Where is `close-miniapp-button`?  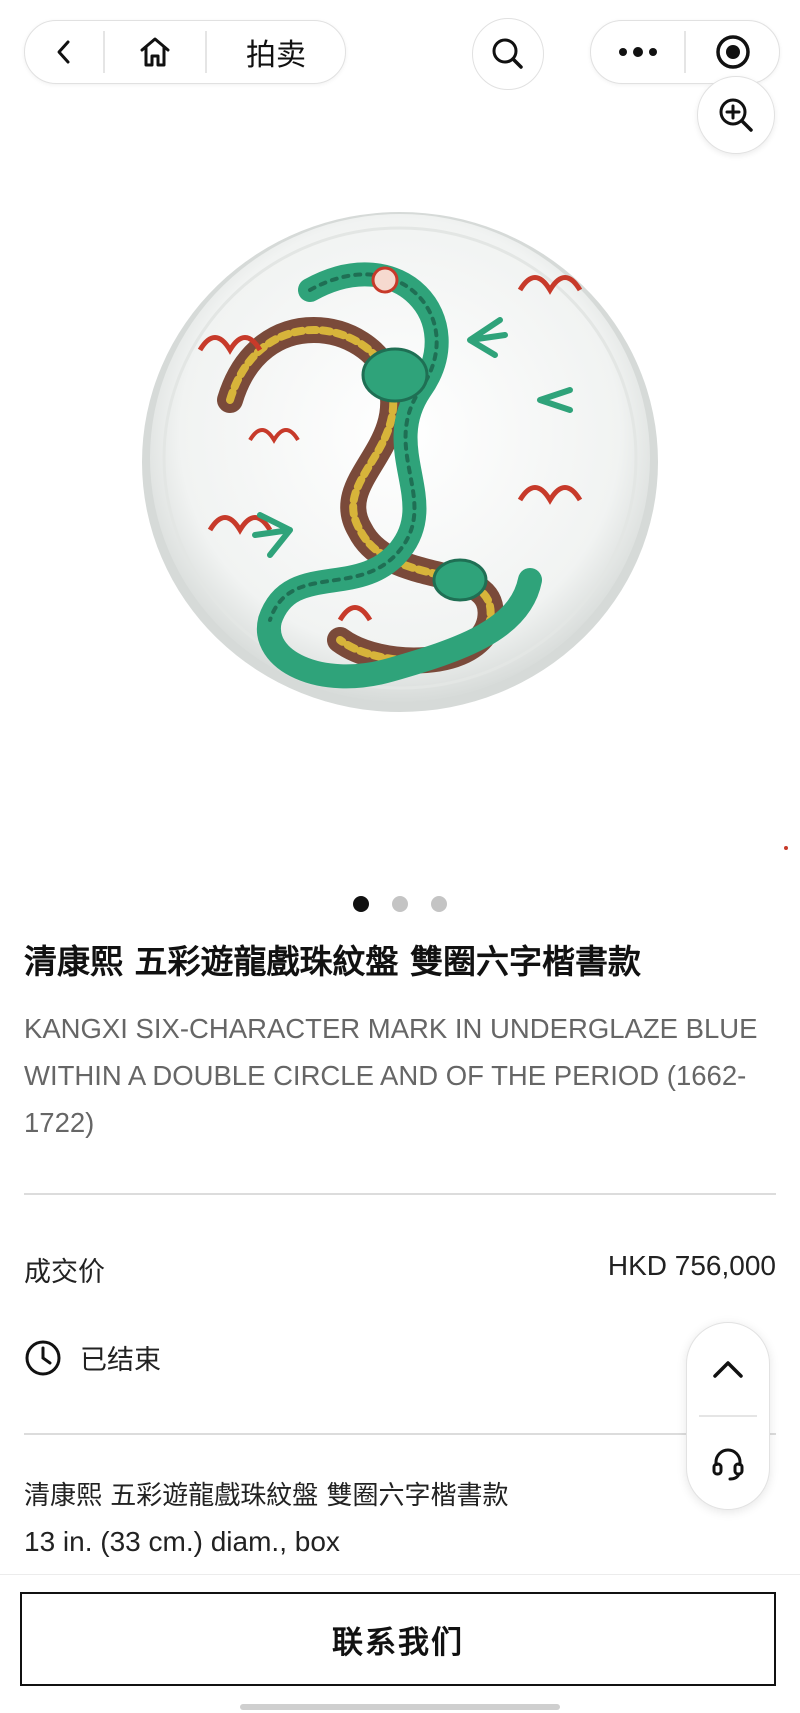
close-miniapp-button is located at coordinates (732, 52).